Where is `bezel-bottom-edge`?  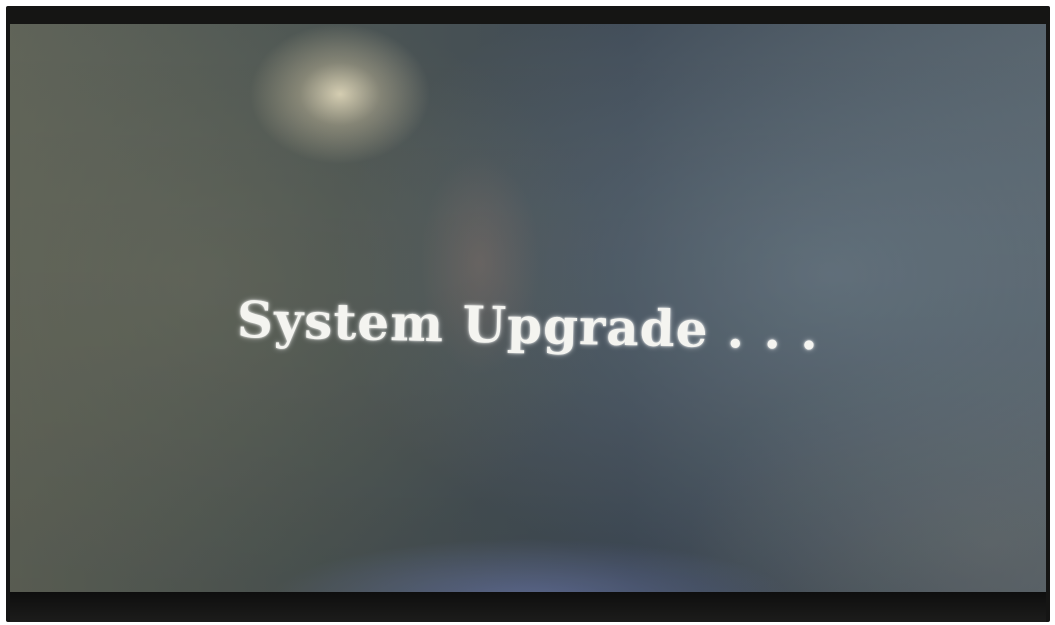 bezel-bottom-edge is located at coordinates (528, 607).